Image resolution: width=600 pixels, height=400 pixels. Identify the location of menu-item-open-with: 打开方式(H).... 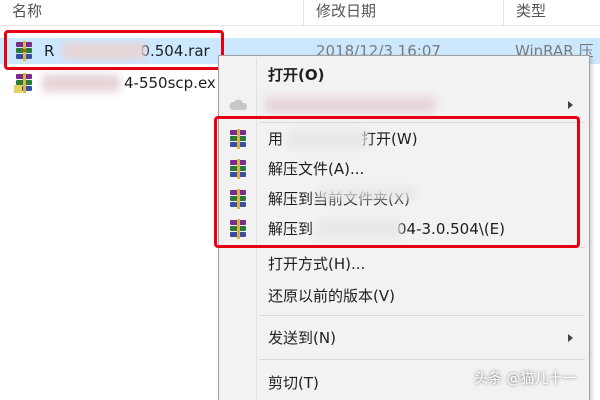
(404, 264).